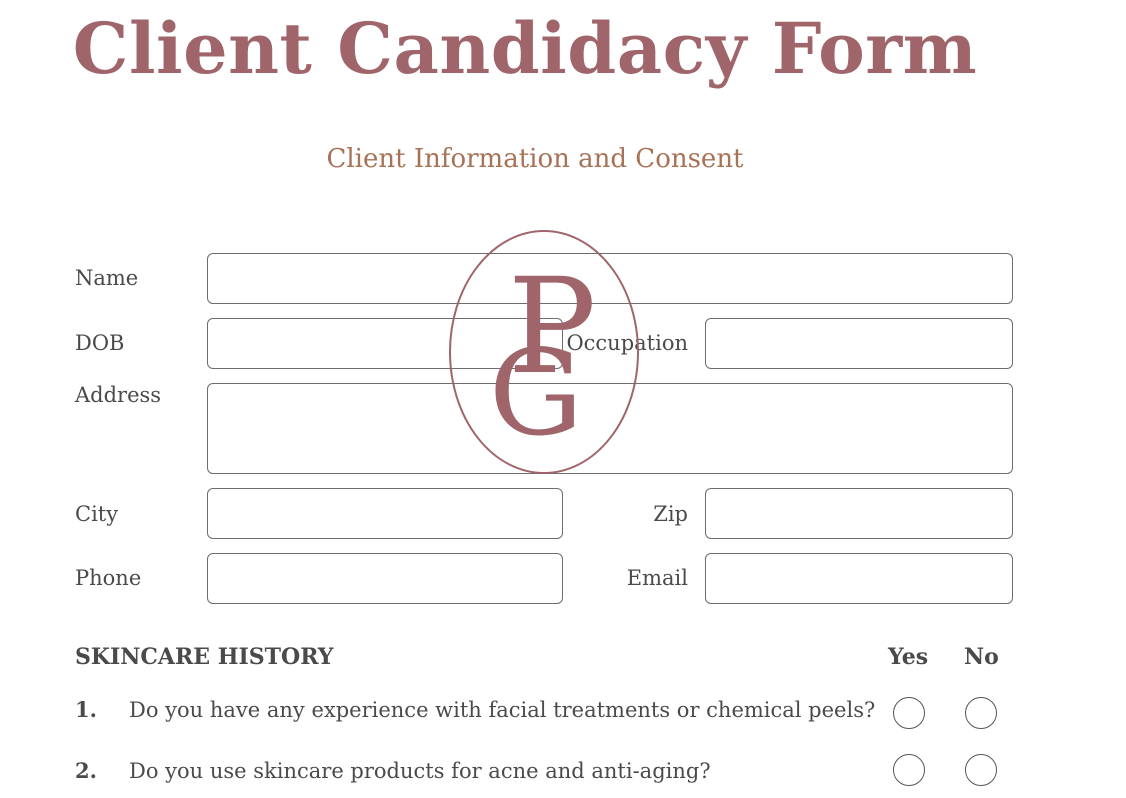 This screenshot has height=798, width=1126. I want to click on dob-field, so click(385, 343).